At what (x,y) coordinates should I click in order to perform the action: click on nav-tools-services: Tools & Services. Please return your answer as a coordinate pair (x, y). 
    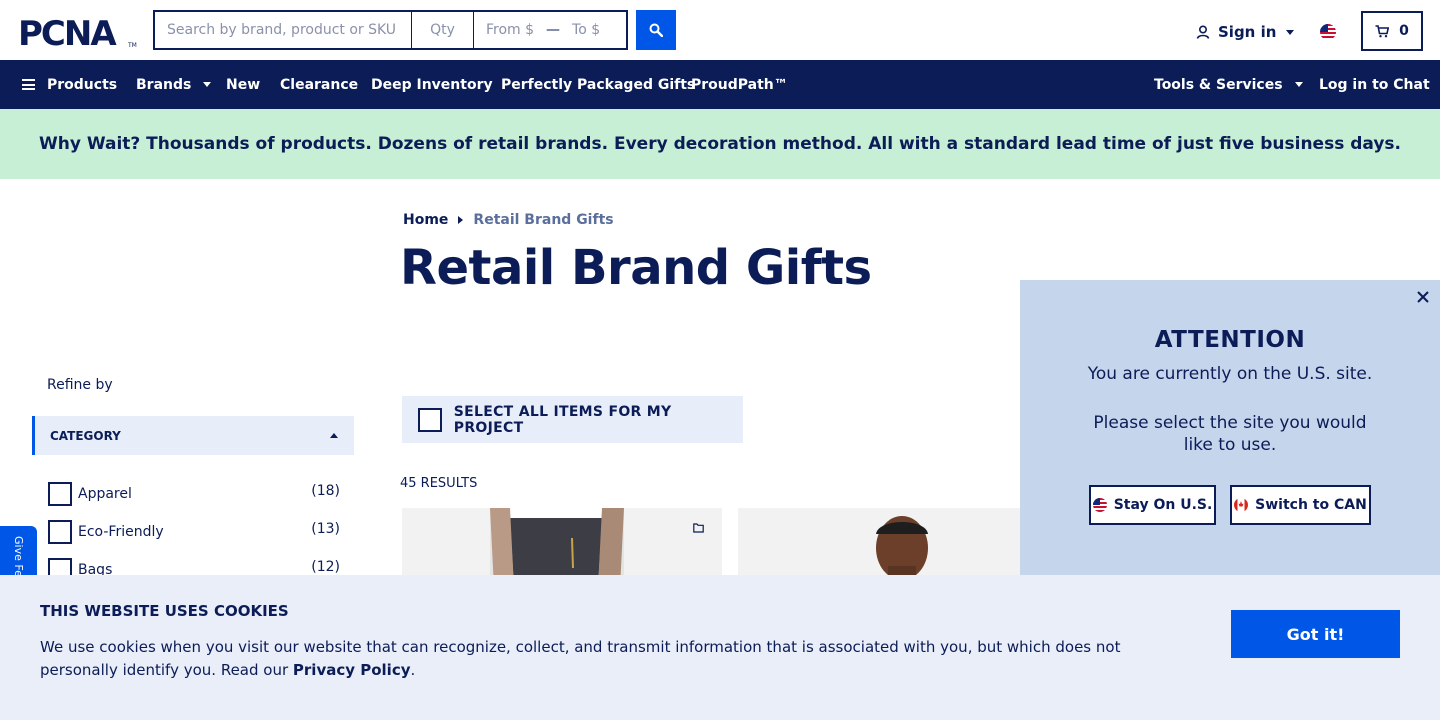
    Looking at the image, I should click on (1228, 84).